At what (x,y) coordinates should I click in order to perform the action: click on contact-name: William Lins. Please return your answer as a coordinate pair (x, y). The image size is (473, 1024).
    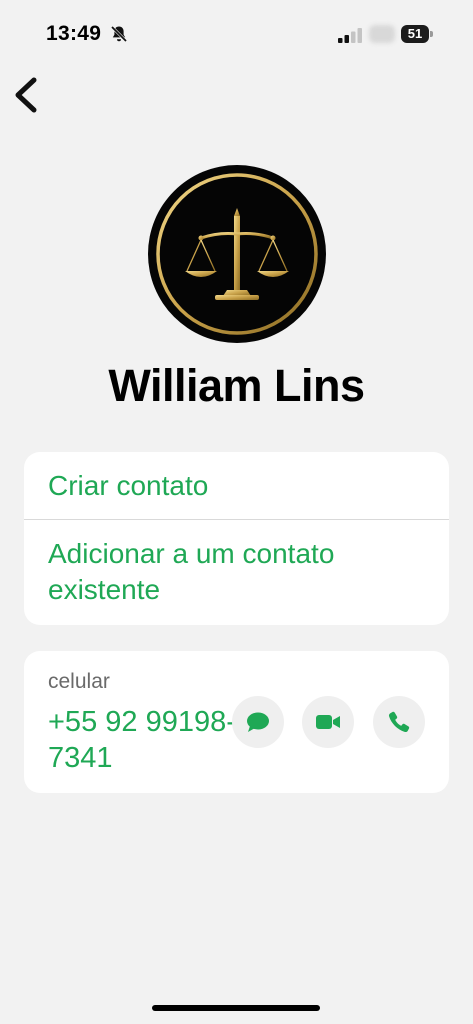
    Looking at the image, I should click on (236, 385).